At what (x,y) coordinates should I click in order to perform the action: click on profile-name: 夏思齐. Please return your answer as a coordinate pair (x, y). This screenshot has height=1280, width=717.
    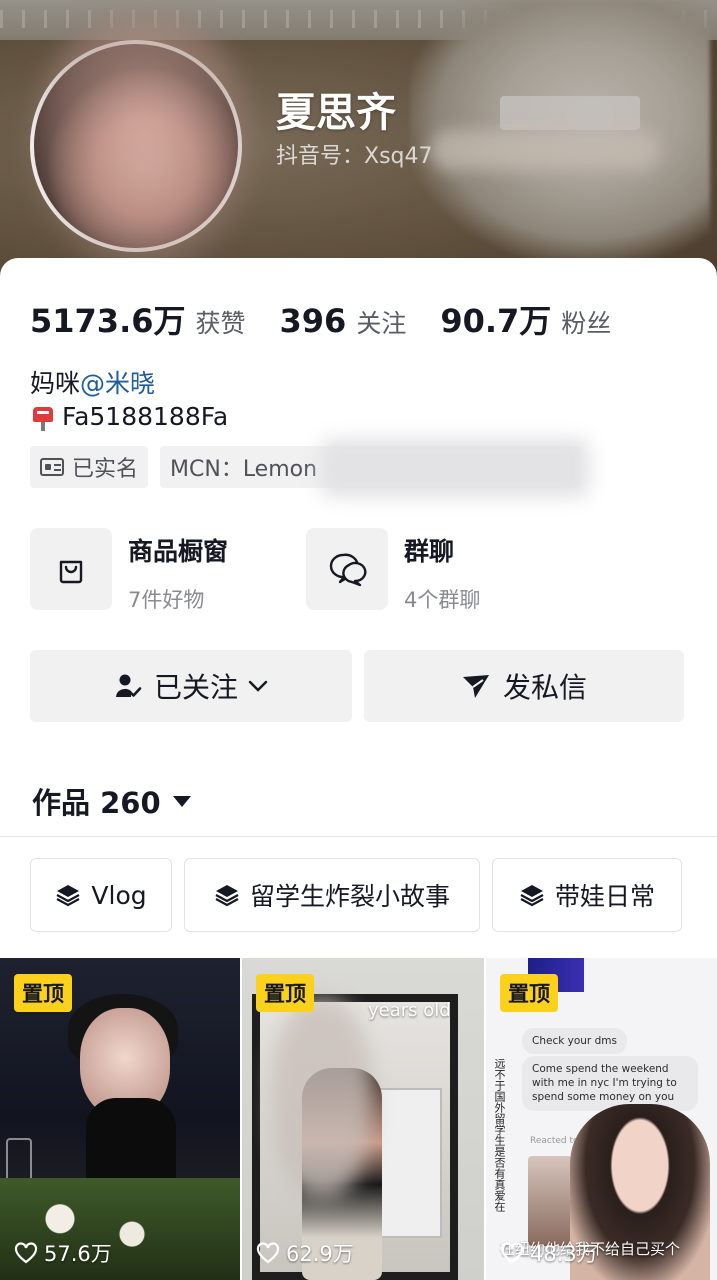
    Looking at the image, I should click on (336, 113).